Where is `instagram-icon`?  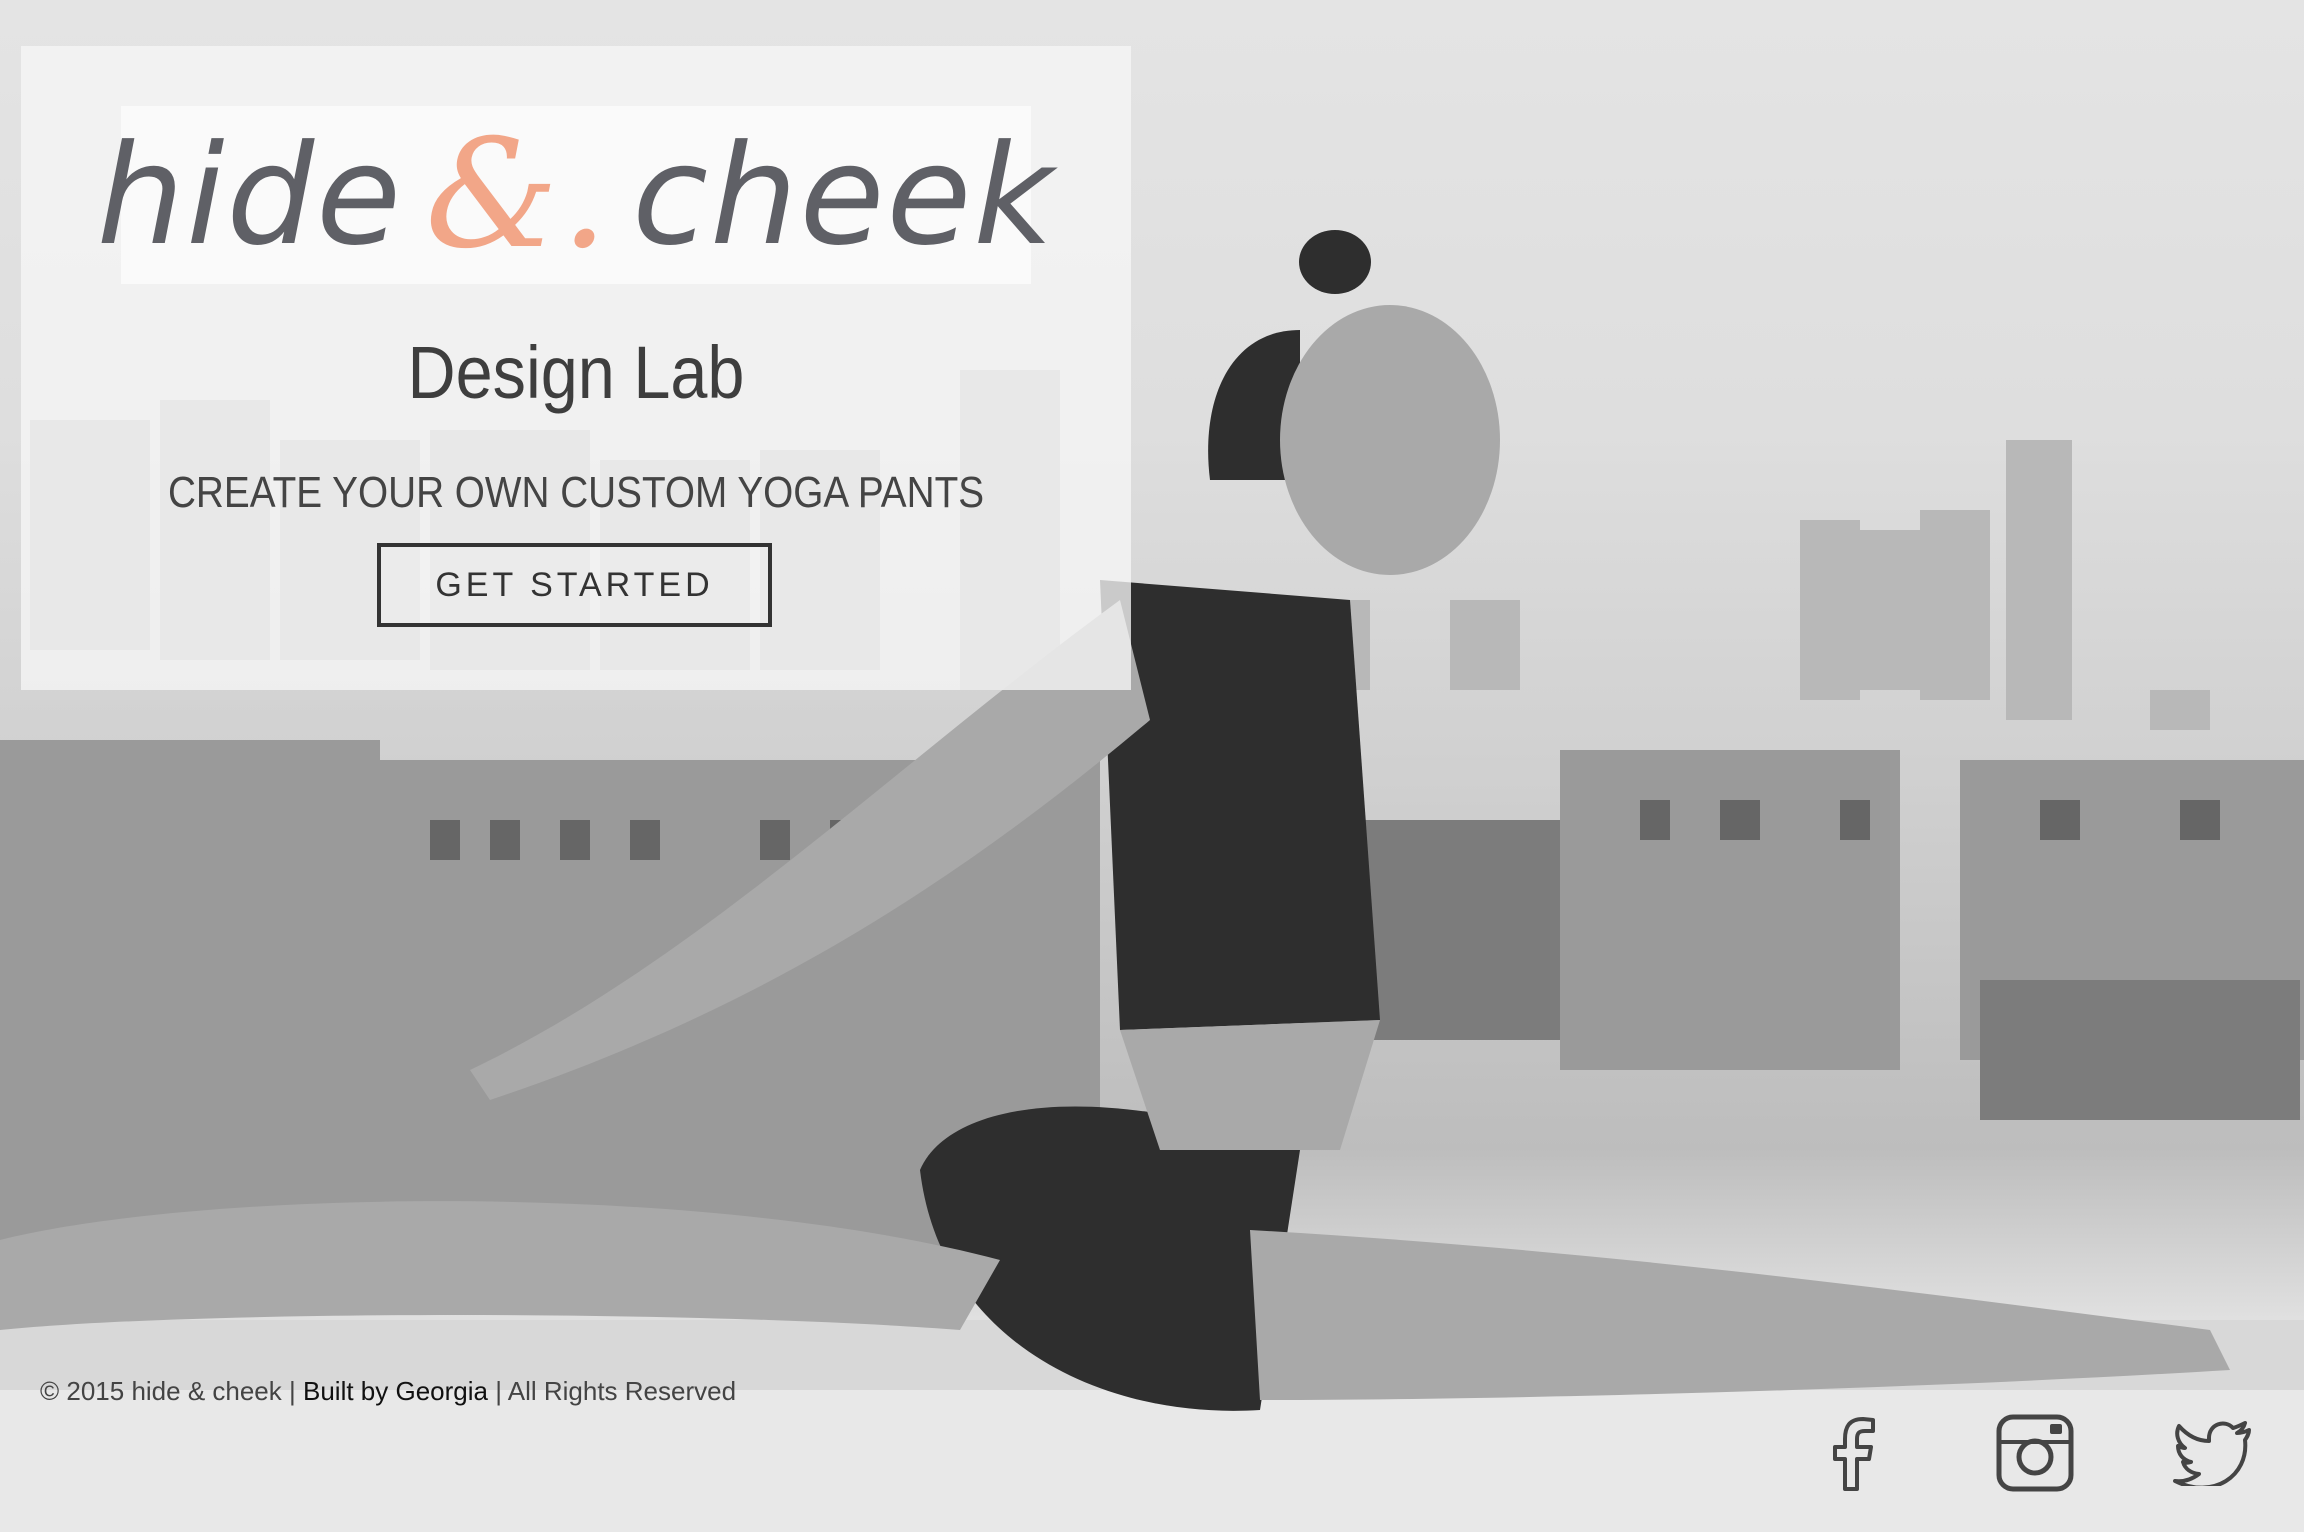
instagram-icon is located at coordinates (2035, 1453).